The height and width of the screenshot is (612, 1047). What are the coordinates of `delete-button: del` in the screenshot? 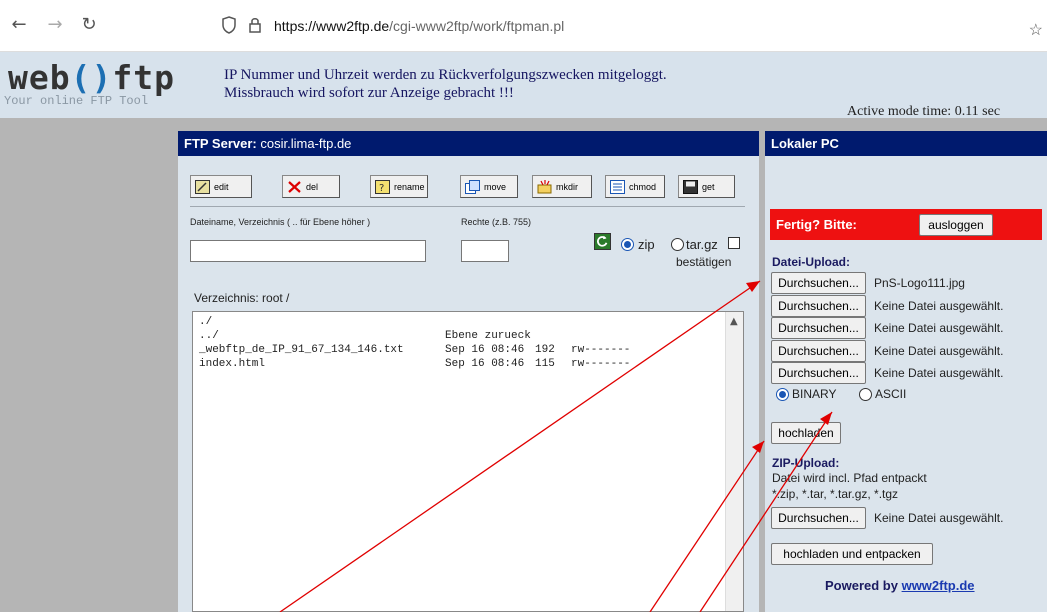 It's located at (311, 186).